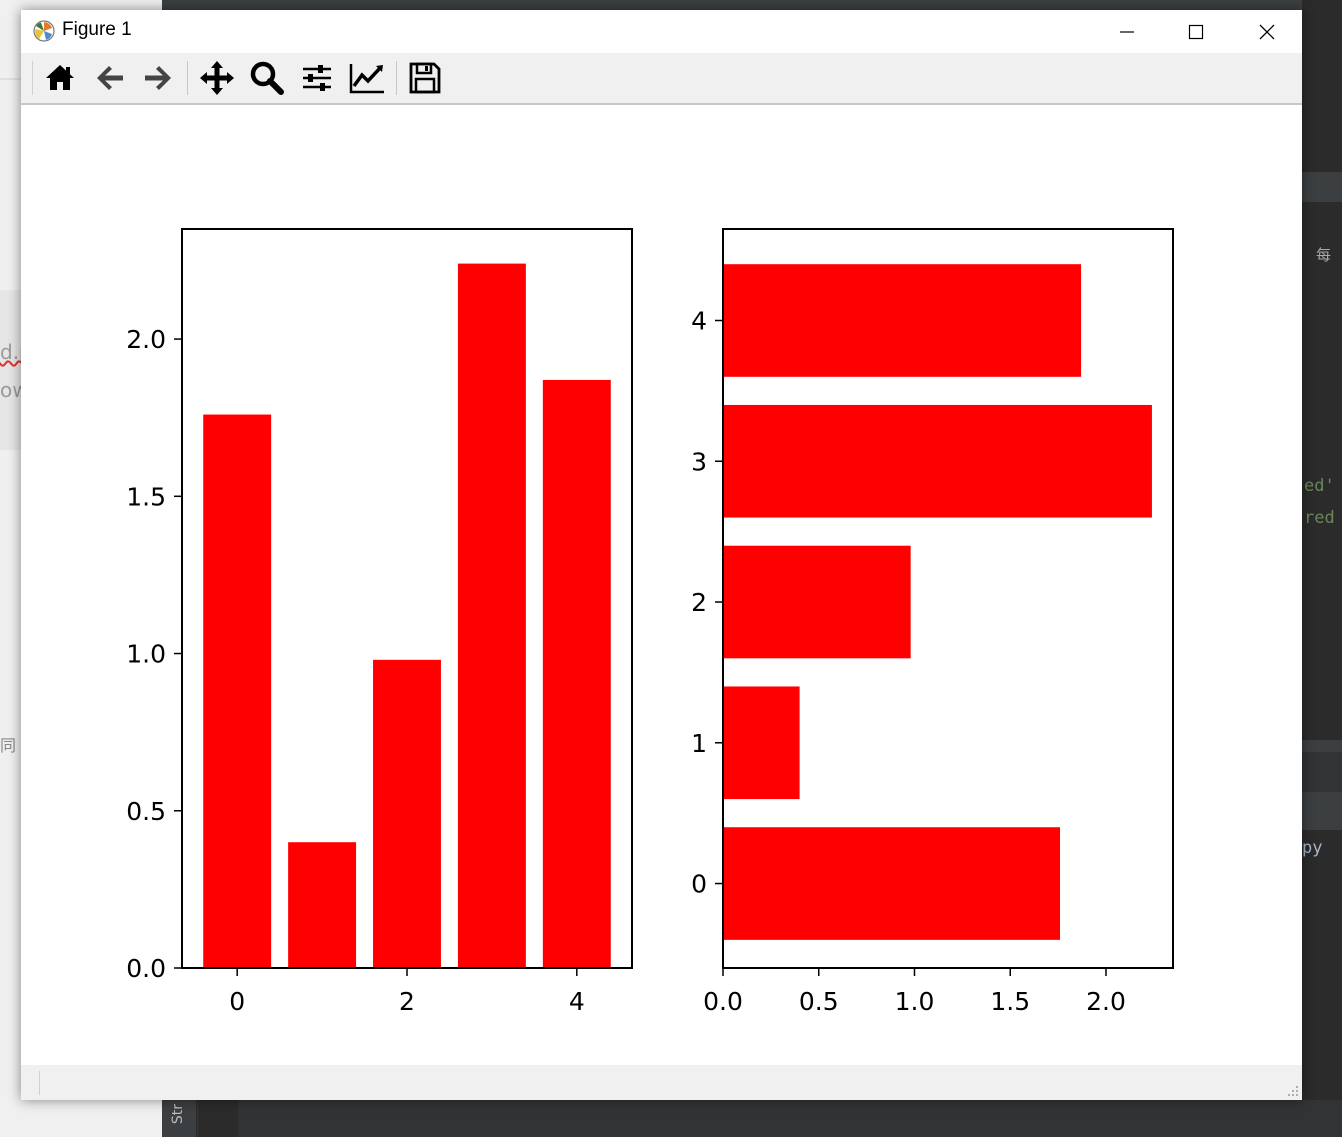  Describe the element at coordinates (407, 1001) in the screenshot. I see `x-tick-label: 2` at that location.